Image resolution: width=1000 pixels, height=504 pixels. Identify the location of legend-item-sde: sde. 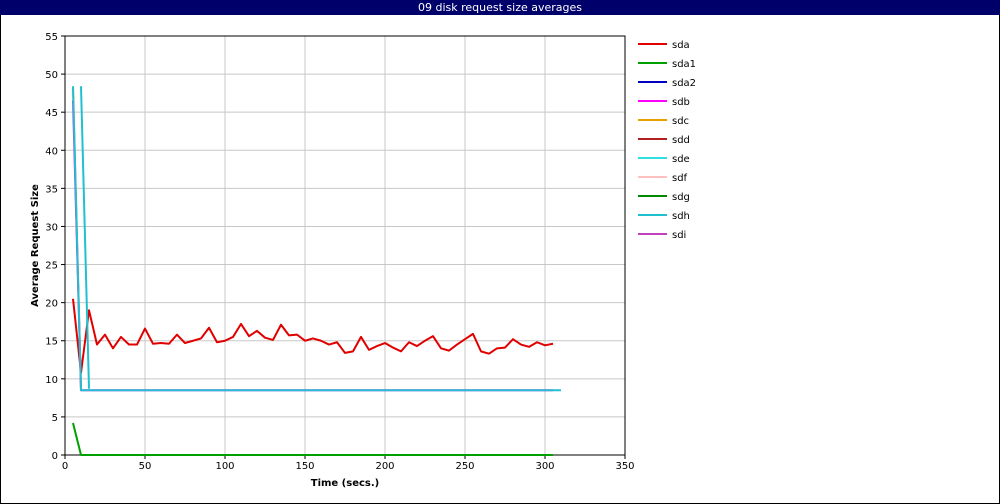
(664, 159).